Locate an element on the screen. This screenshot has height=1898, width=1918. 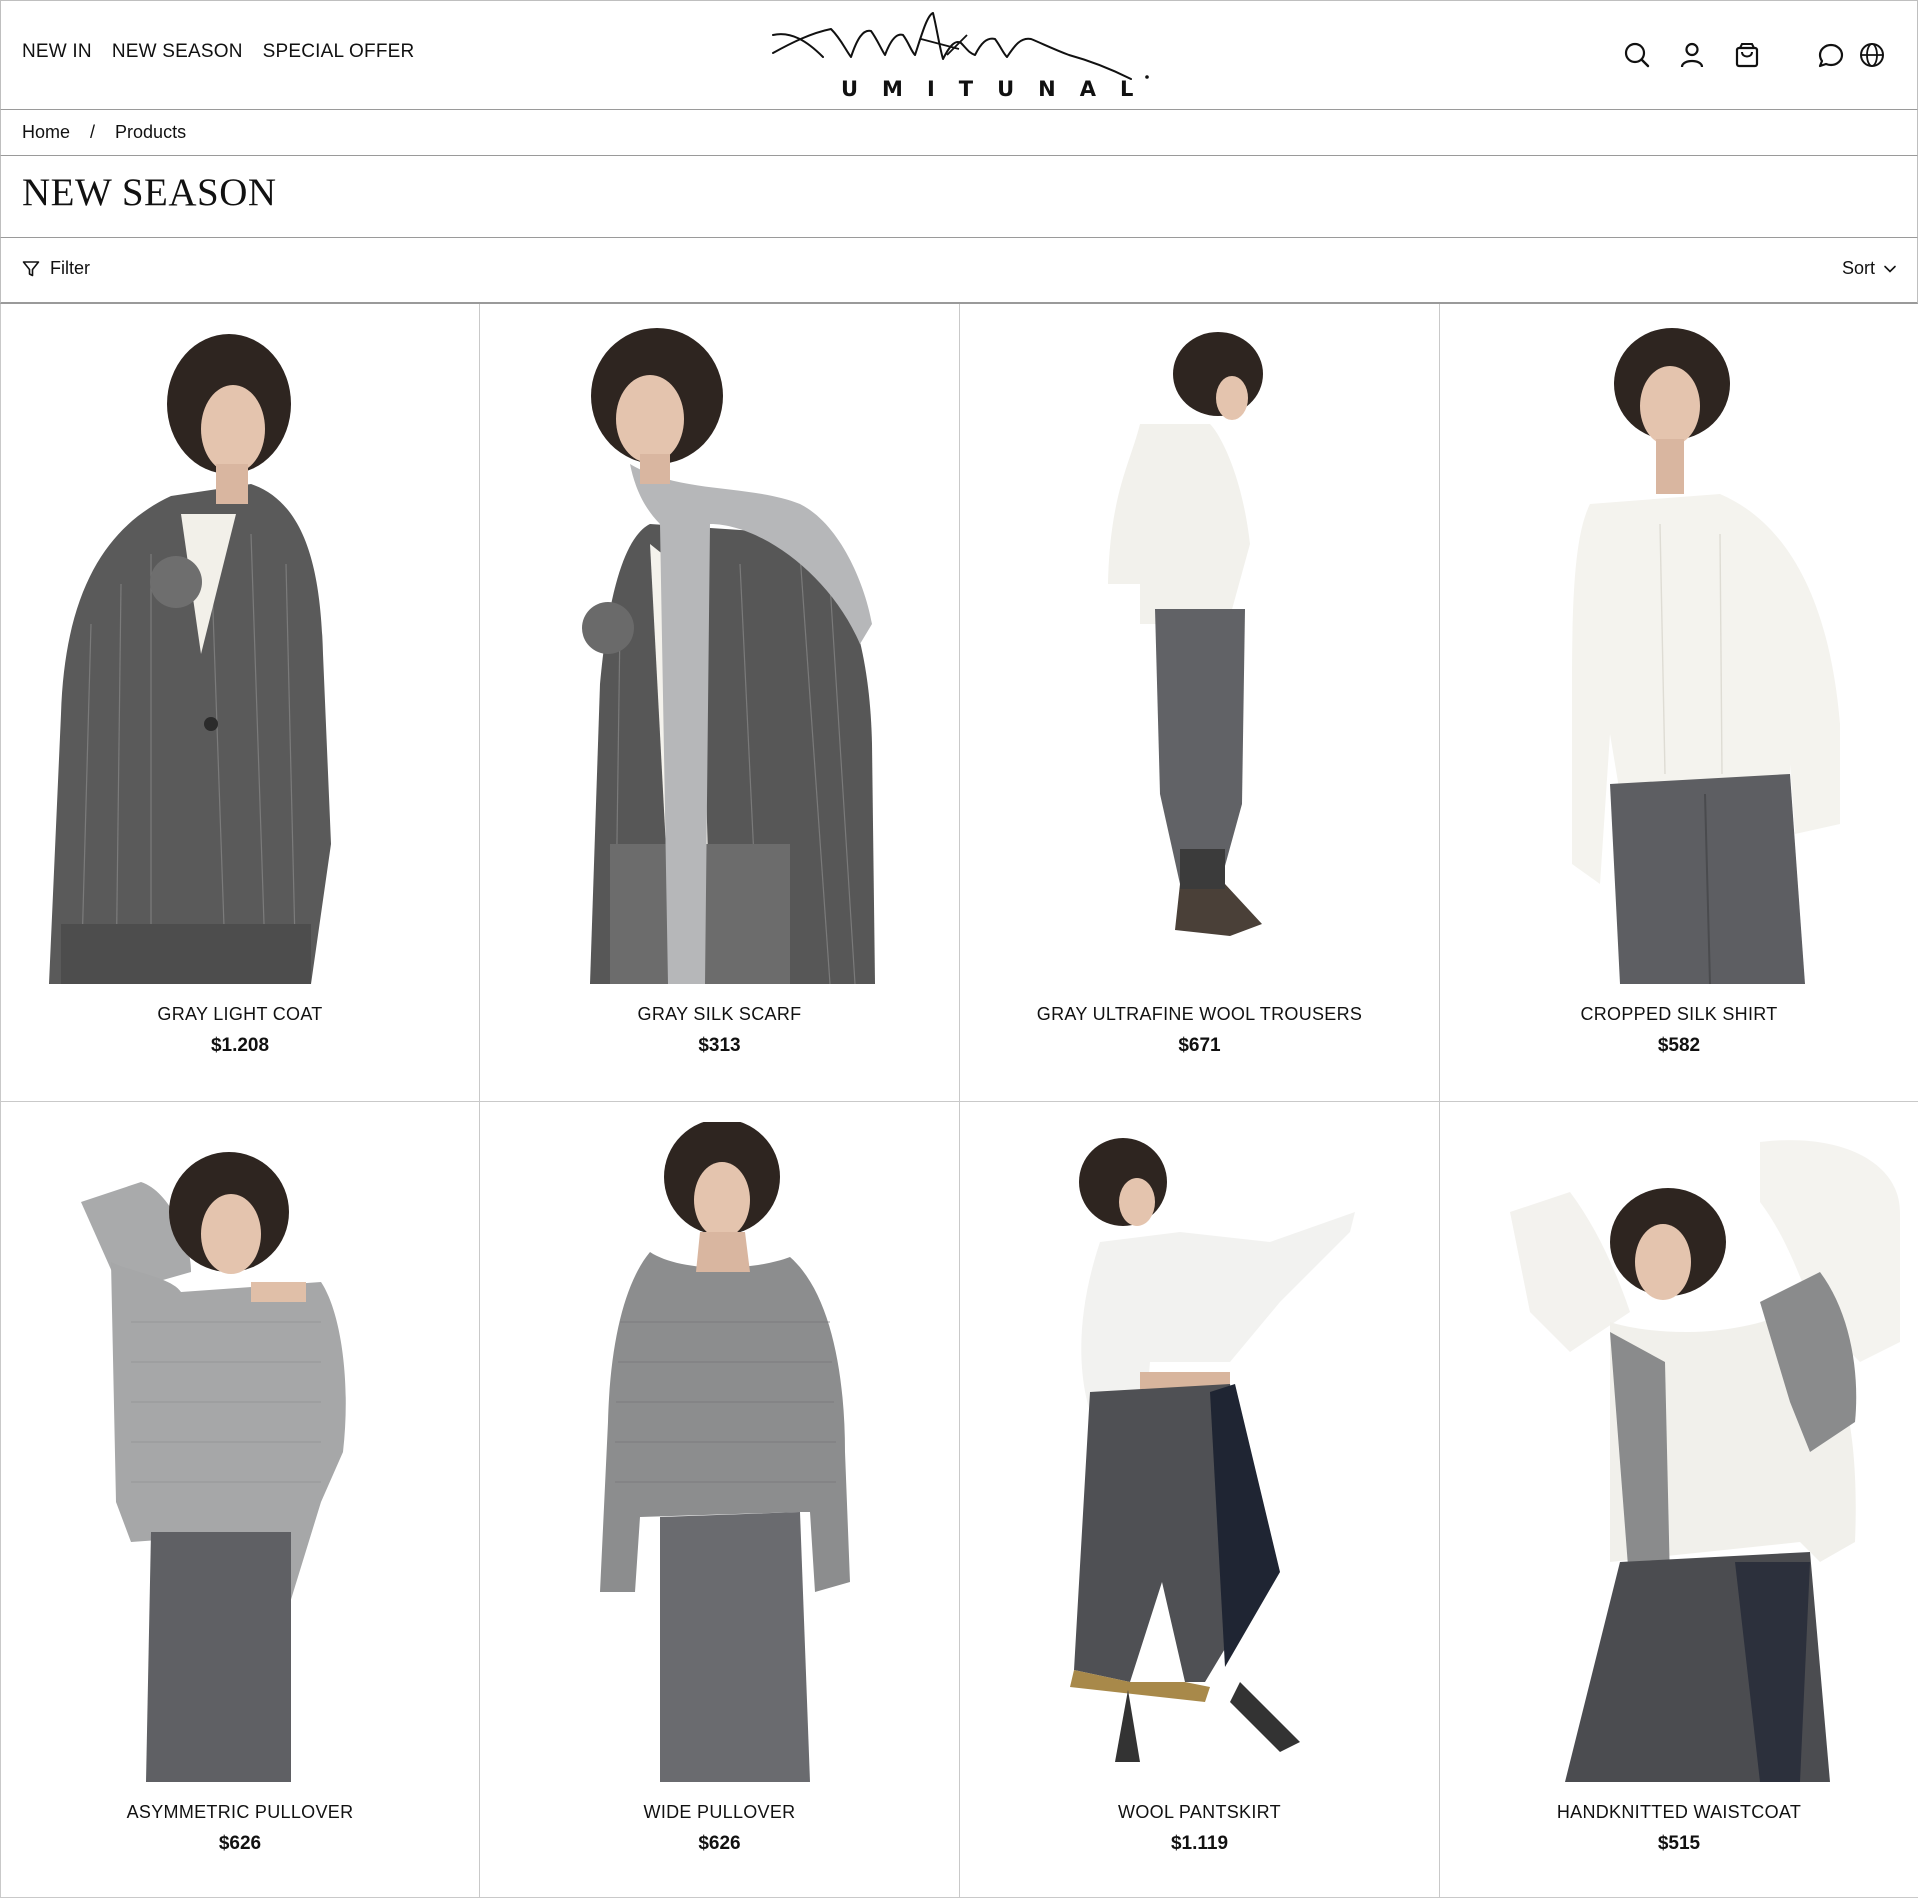
product-card: GRAY ULTRAFINE WOOL TROUSERS $671 is located at coordinates (1200, 703).